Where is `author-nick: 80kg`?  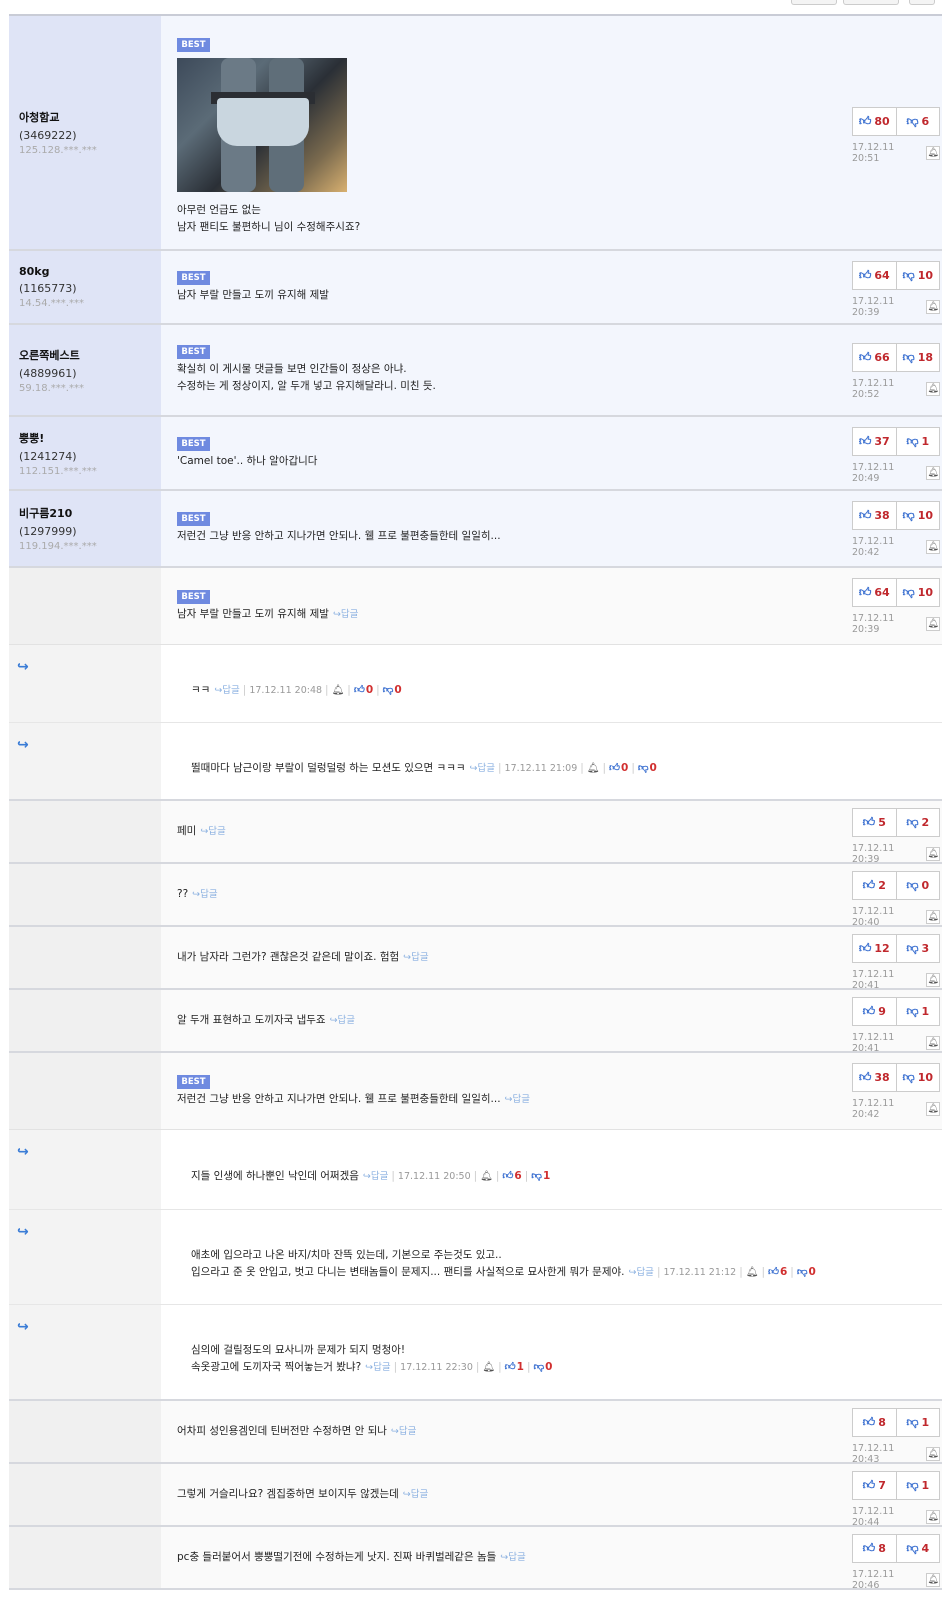 author-nick: 80kg is located at coordinates (85, 271).